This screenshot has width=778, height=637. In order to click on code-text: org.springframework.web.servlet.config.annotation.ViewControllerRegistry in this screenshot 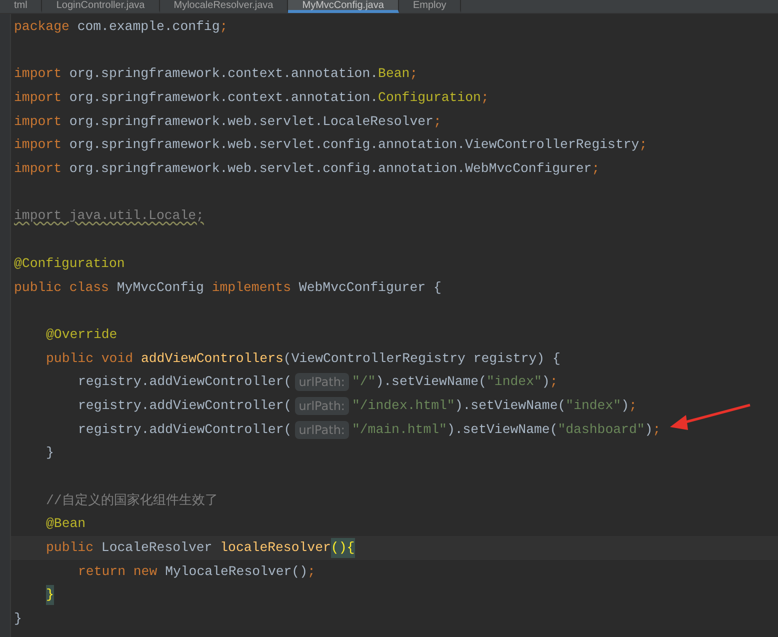, I will do `click(354, 145)`.